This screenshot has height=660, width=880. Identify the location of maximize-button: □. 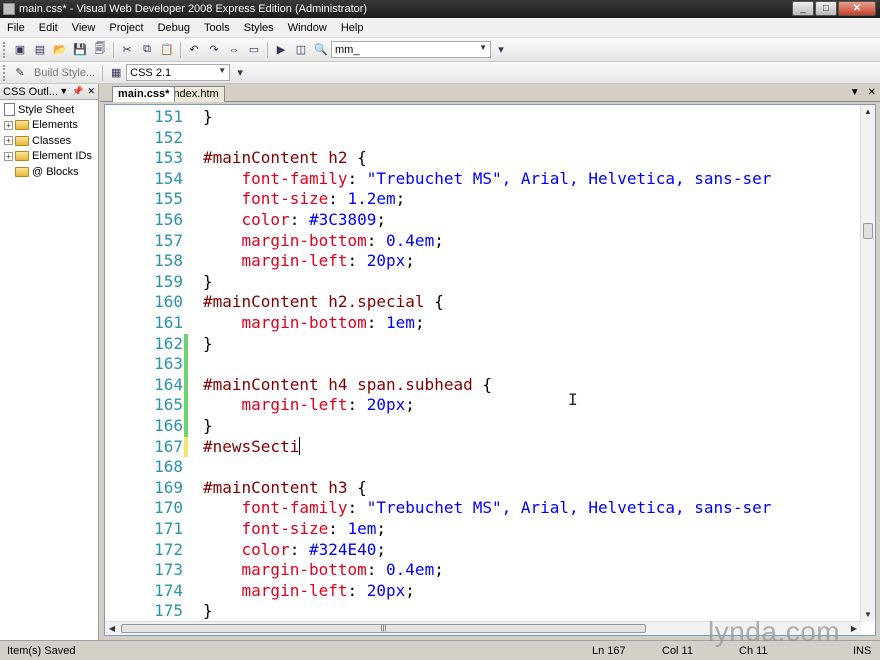
(826, 8).